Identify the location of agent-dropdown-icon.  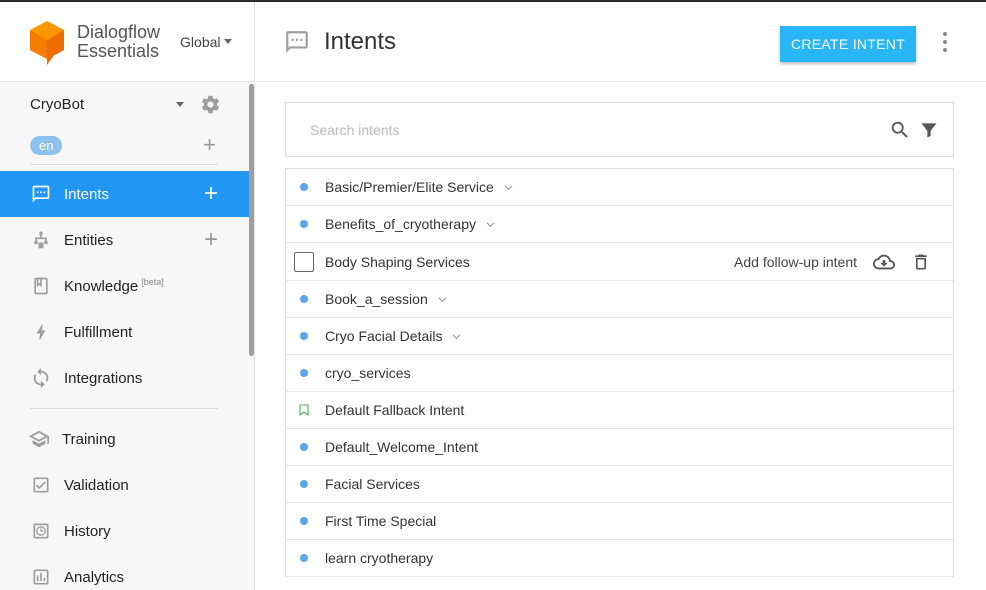
(180, 104).